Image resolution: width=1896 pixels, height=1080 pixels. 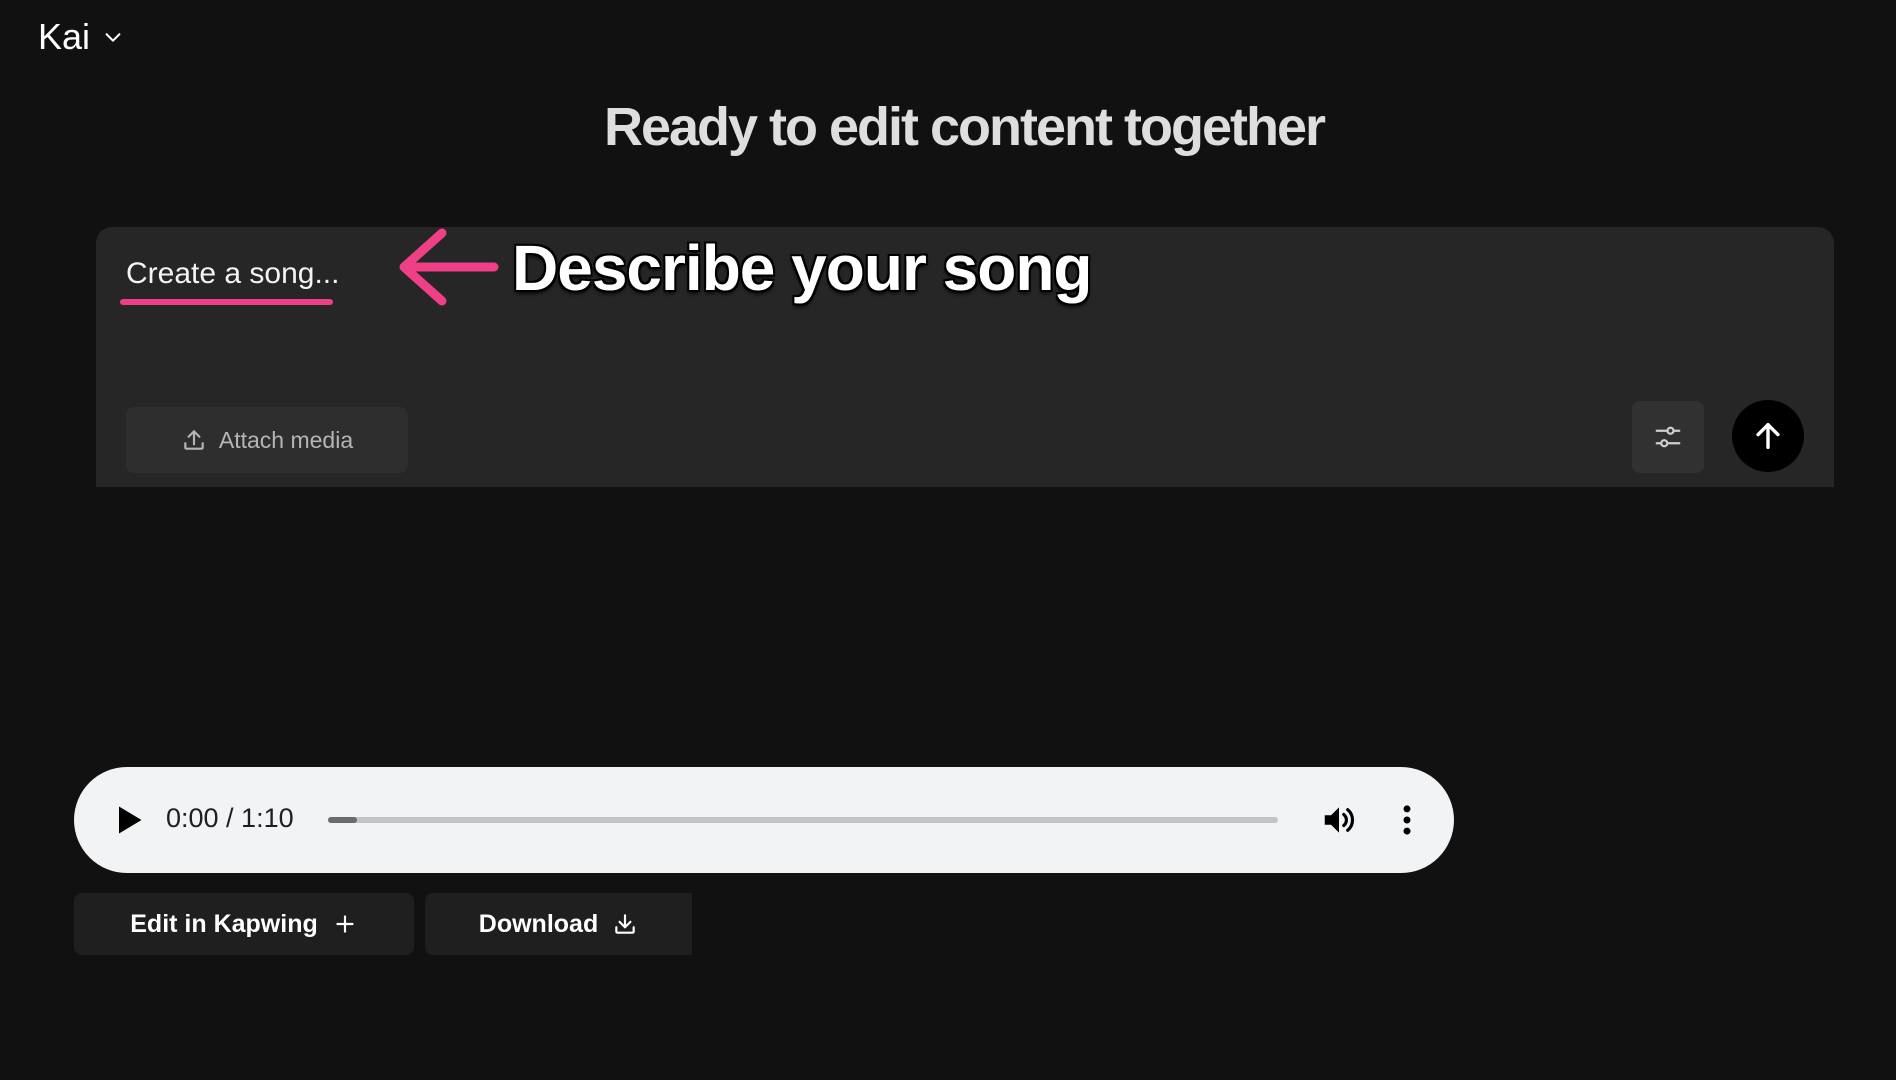 I want to click on page-title: Ready to edit content together, so click(x=964, y=127).